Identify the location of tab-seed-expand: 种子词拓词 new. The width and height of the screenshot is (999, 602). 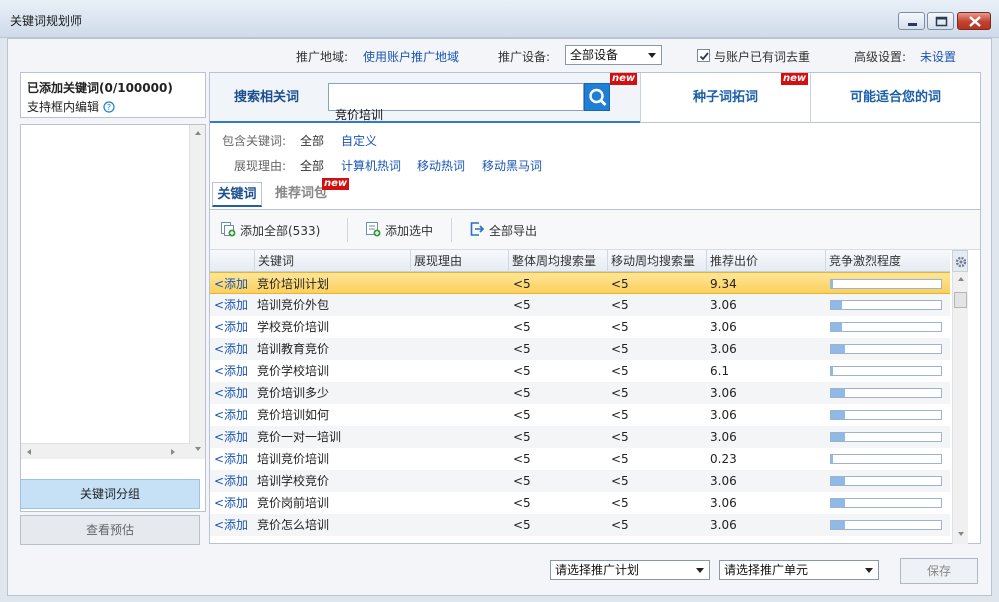
(725, 98).